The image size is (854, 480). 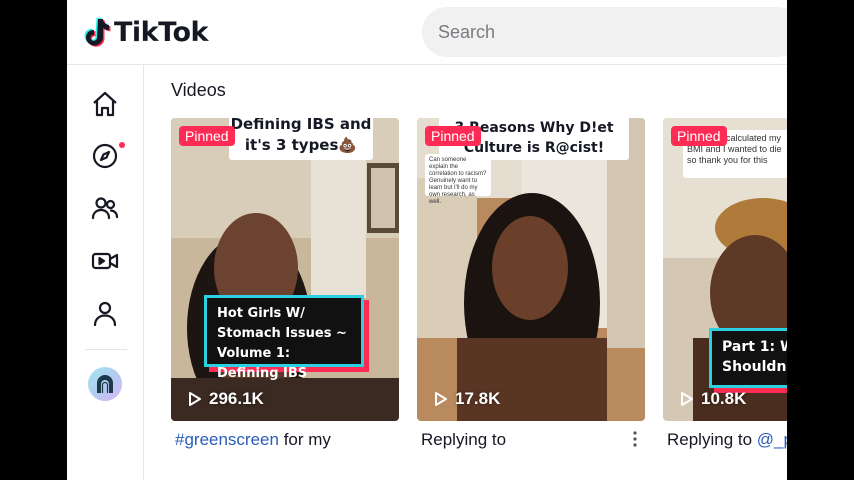 I want to click on sidebar-item-profile, so click(x=105, y=313).